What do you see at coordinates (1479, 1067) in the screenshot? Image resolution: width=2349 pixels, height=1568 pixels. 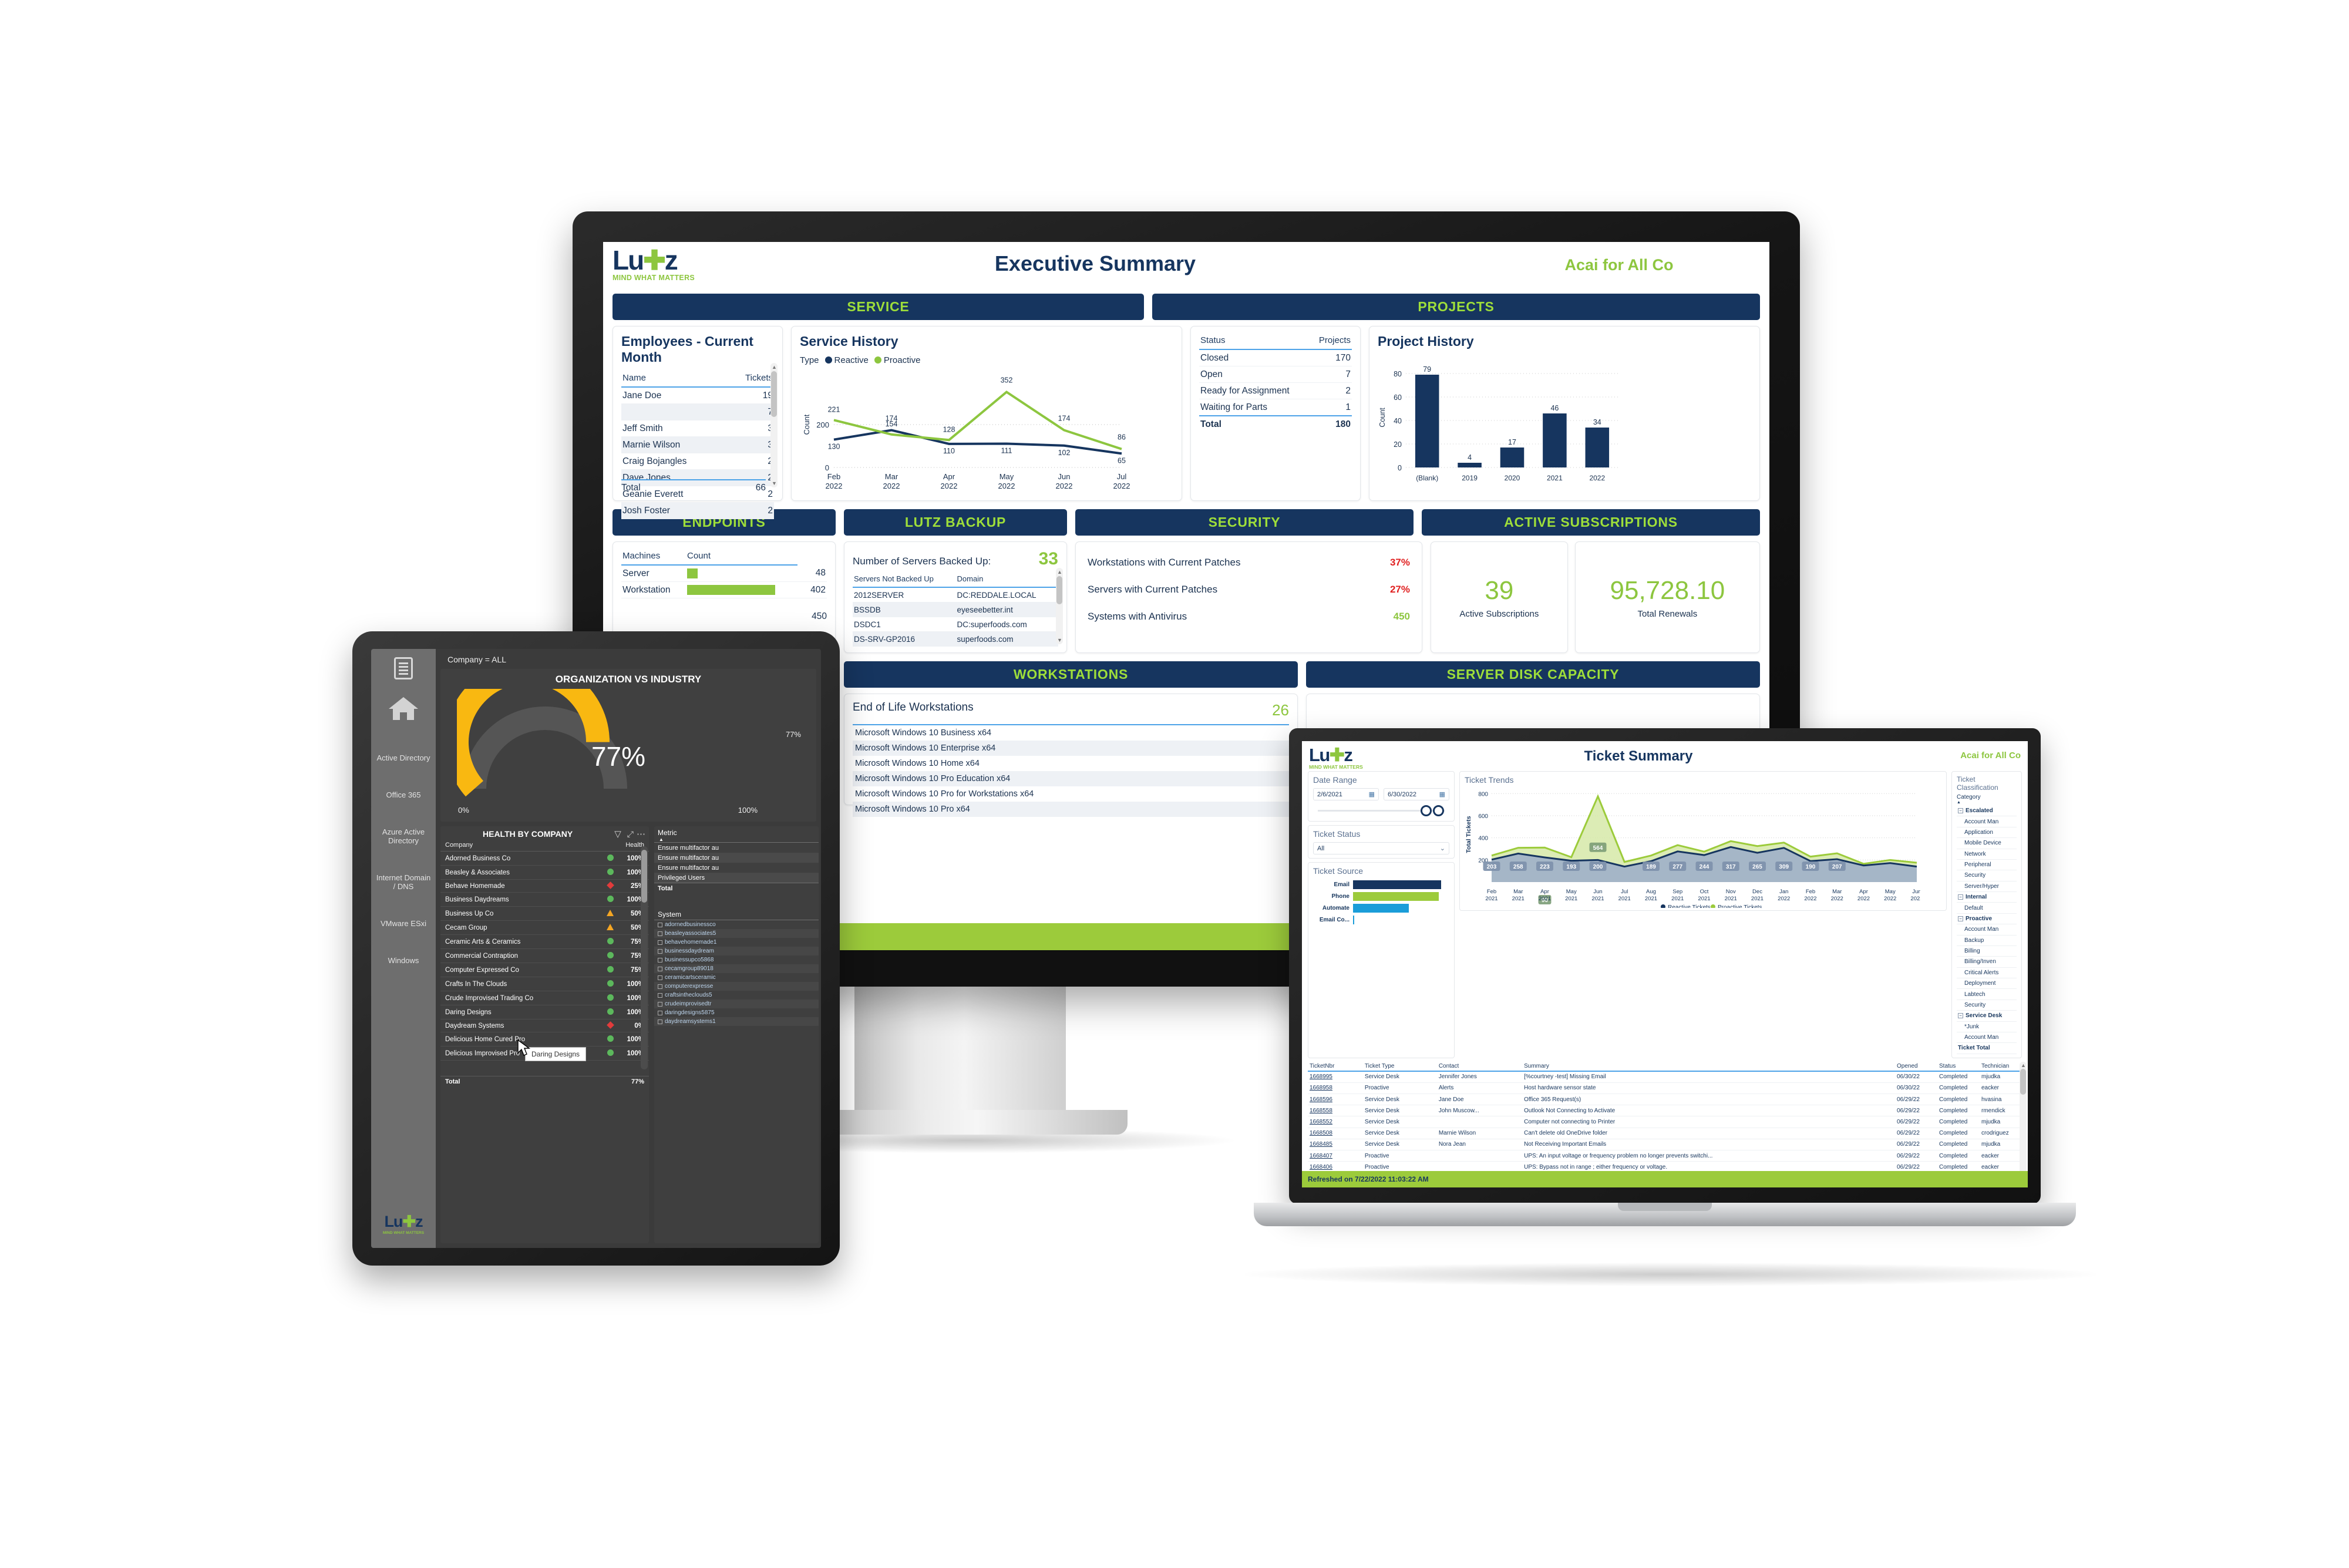 I see `col-contact: Contact` at bounding box center [1479, 1067].